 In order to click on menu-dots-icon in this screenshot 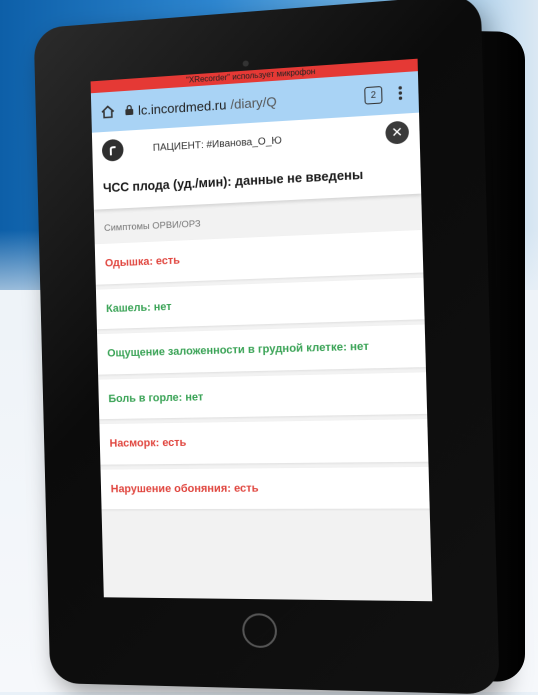, I will do `click(401, 93)`.